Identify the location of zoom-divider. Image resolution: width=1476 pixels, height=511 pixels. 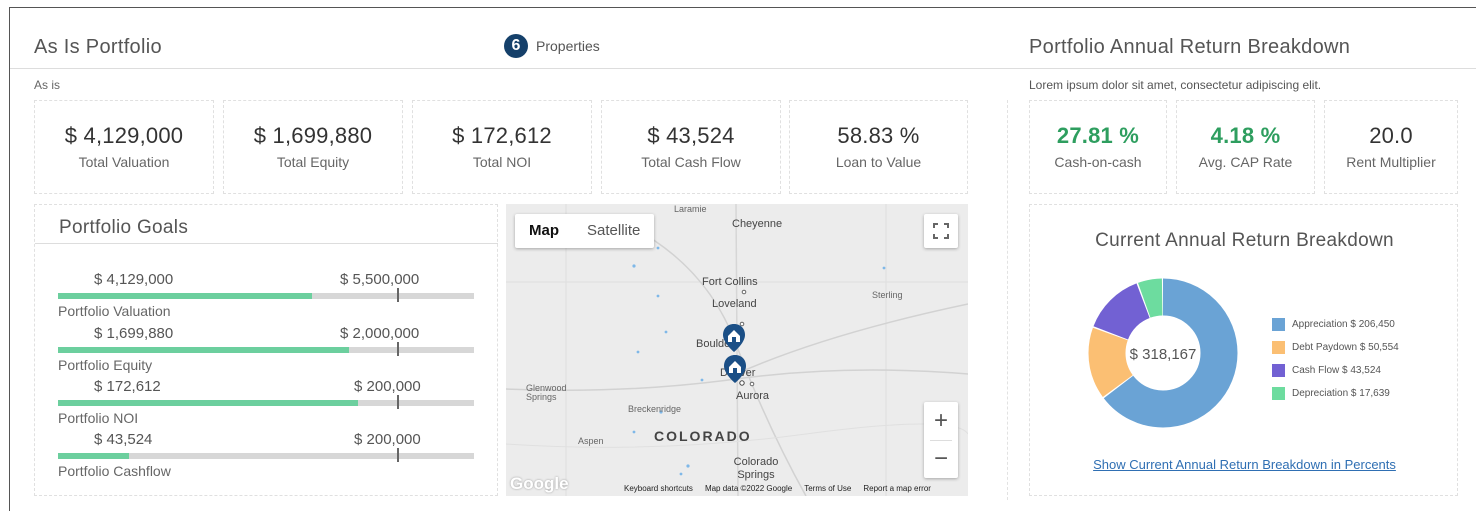
(941, 440).